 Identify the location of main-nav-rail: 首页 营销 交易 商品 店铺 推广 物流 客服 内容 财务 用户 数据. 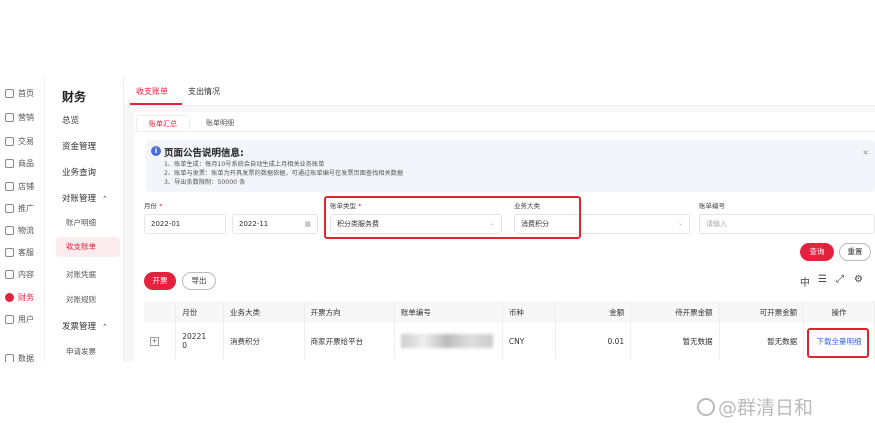
(22, 219).